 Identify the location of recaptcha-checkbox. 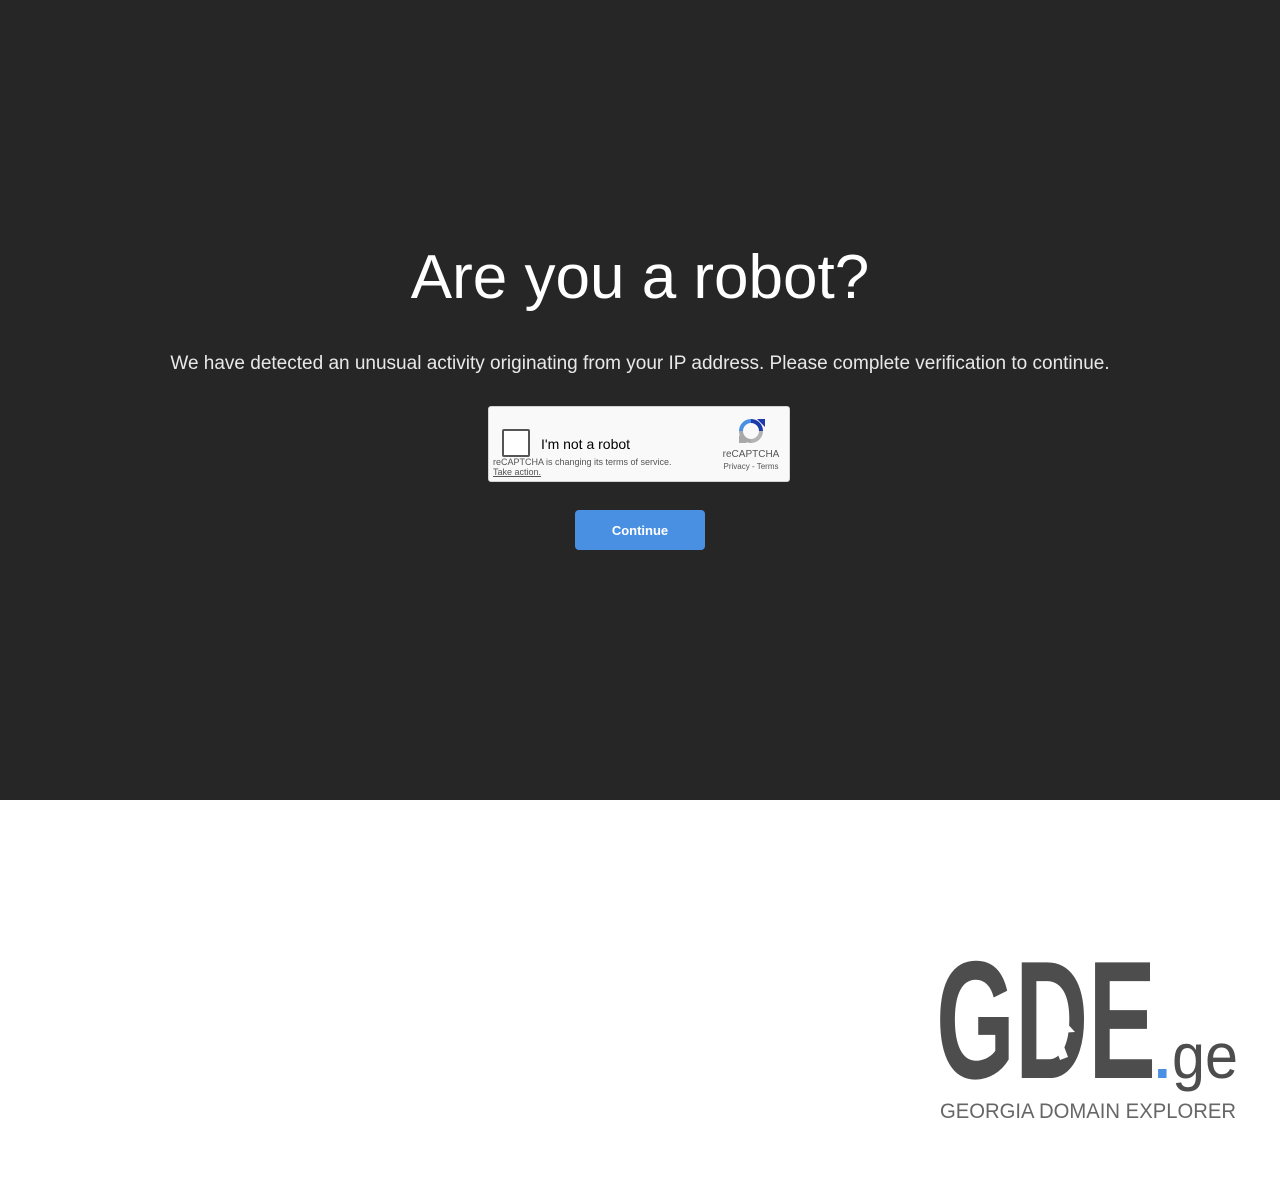
(516, 443).